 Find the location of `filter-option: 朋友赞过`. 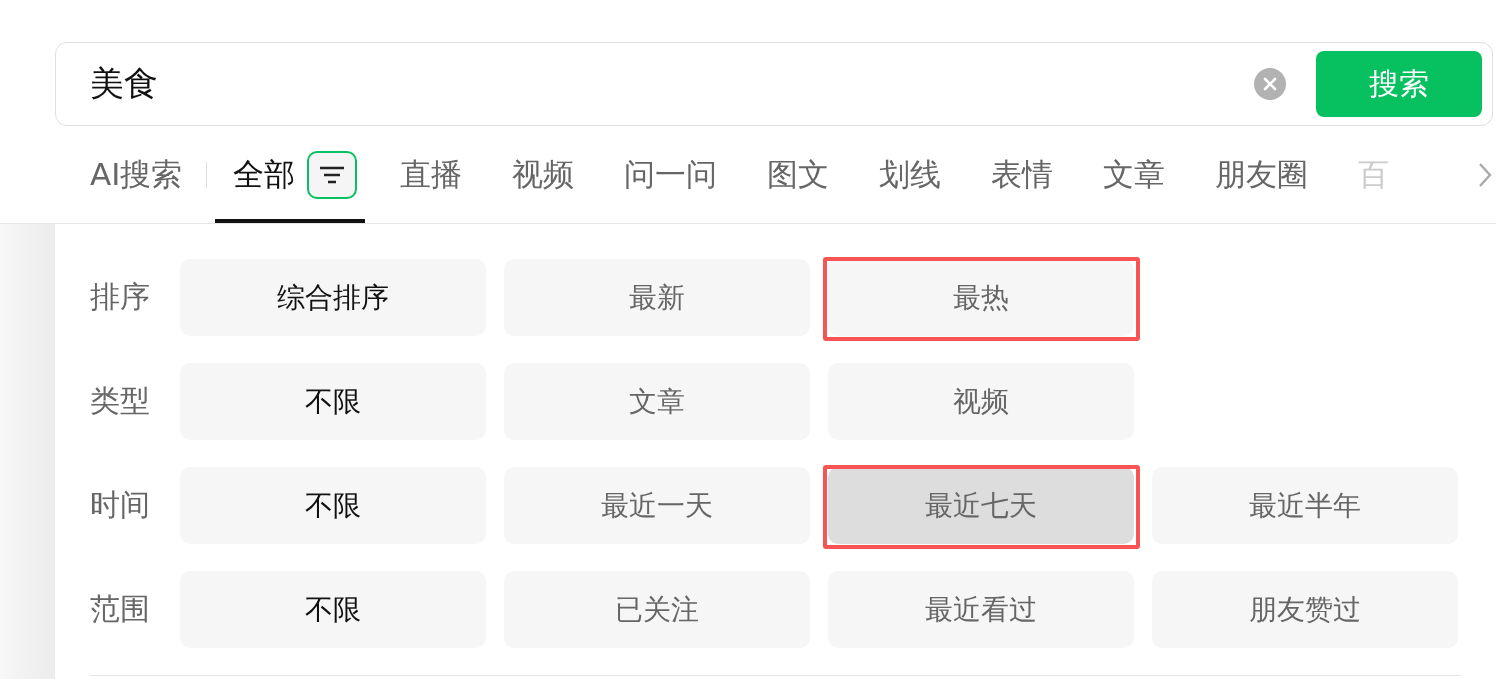

filter-option: 朋友赞过 is located at coordinates (1305, 609).